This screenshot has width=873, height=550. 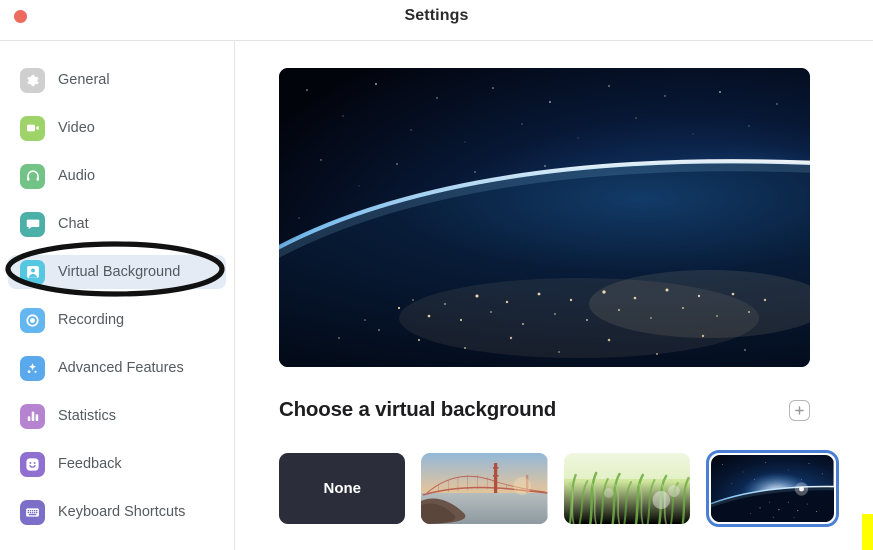 I want to click on sparkles-icon, so click(x=32, y=368).